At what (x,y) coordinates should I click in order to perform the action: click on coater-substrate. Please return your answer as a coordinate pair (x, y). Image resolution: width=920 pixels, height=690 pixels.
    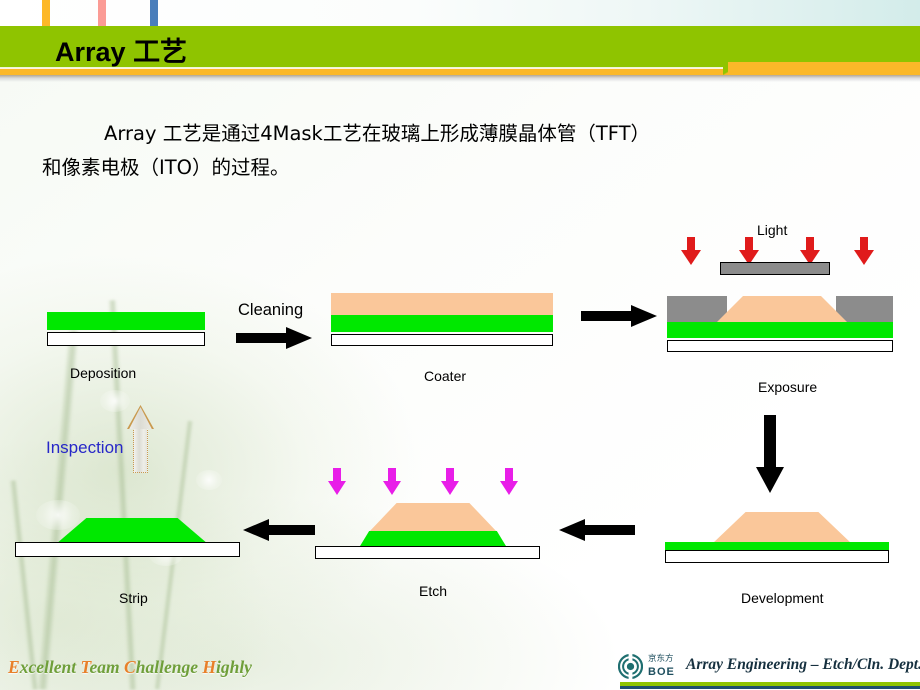
    Looking at the image, I should click on (442, 340).